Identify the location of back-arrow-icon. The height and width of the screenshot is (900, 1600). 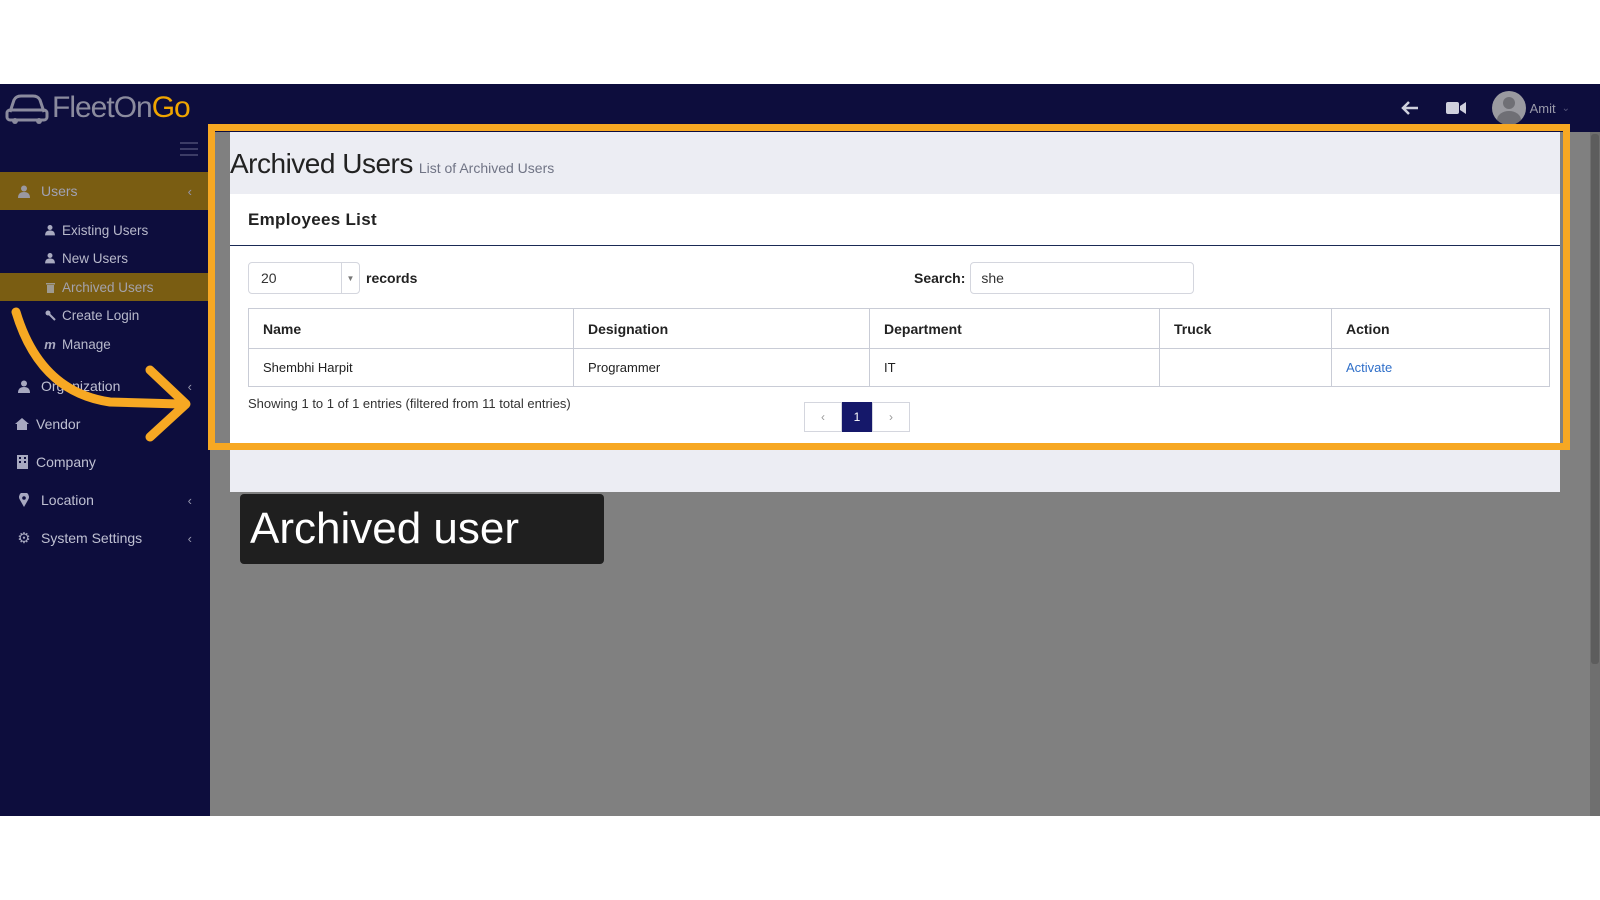
(1410, 108).